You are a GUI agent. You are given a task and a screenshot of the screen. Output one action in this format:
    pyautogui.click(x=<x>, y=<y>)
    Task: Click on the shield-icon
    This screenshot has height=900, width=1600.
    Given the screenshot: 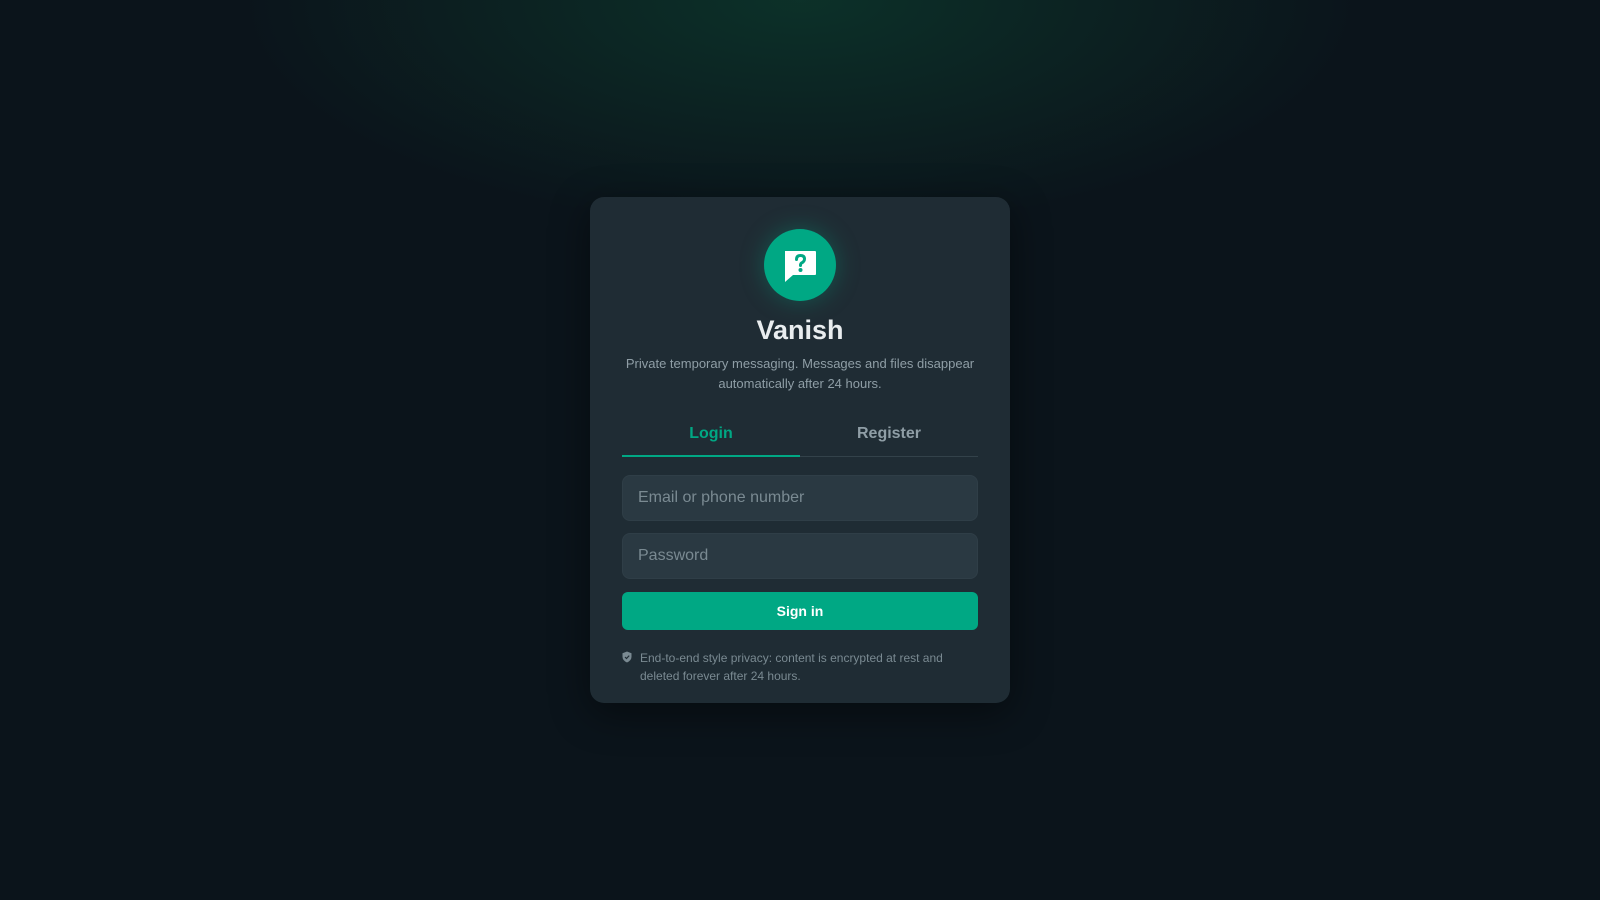 What is the action you would take?
    pyautogui.click(x=627, y=657)
    